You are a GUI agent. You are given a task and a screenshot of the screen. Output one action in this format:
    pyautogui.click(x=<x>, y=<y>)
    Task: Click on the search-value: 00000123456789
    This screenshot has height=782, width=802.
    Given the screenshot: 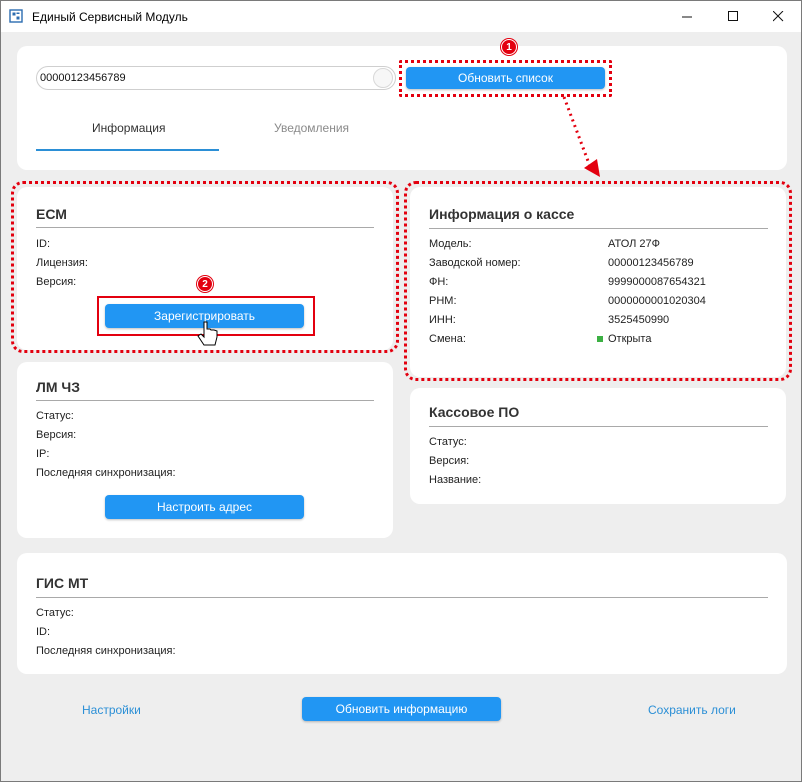 What is the action you would take?
    pyautogui.click(x=83, y=78)
    